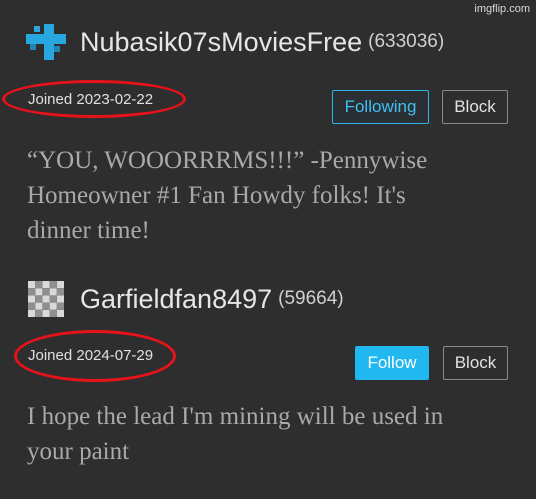 The image size is (536, 499). What do you see at coordinates (406, 41) in the screenshot?
I see `user-points: (633036)` at bounding box center [406, 41].